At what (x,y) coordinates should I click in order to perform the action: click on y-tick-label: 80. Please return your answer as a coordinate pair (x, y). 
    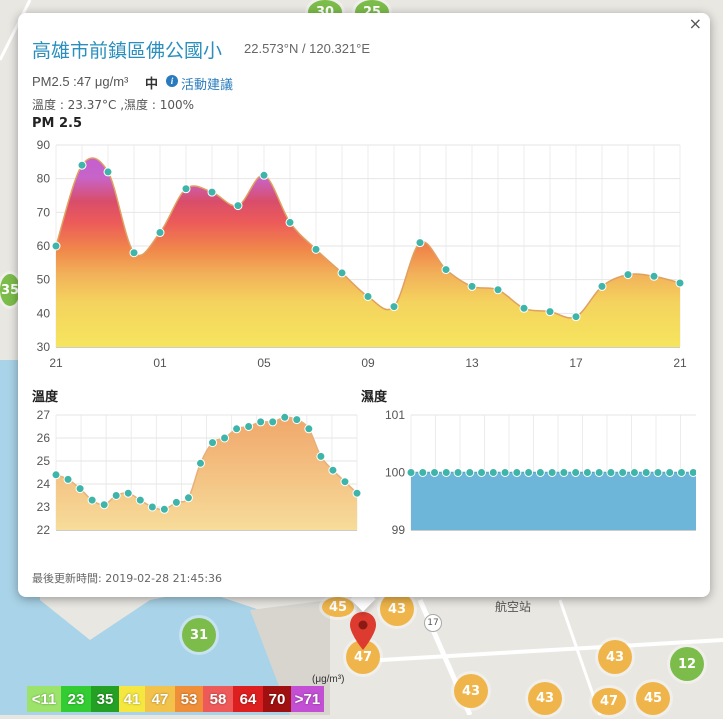
    Looking at the image, I should click on (44, 179).